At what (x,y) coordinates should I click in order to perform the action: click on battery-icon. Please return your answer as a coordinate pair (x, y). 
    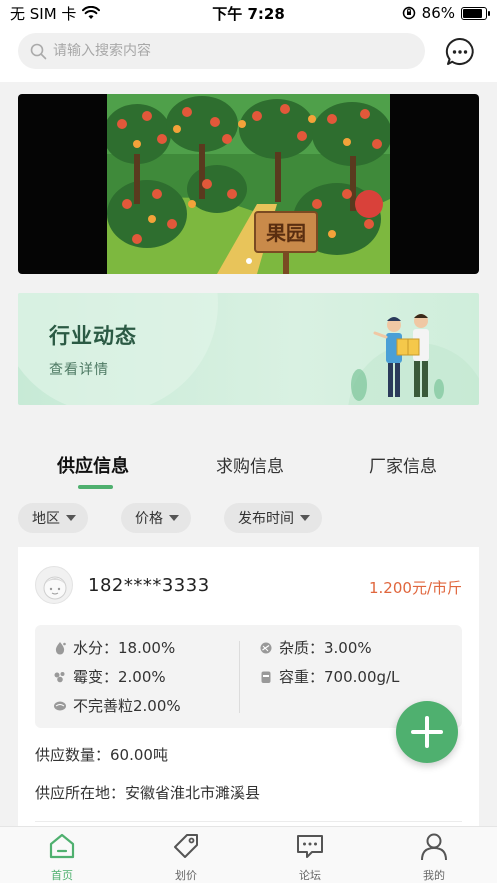
    Looking at the image, I should click on (475, 13).